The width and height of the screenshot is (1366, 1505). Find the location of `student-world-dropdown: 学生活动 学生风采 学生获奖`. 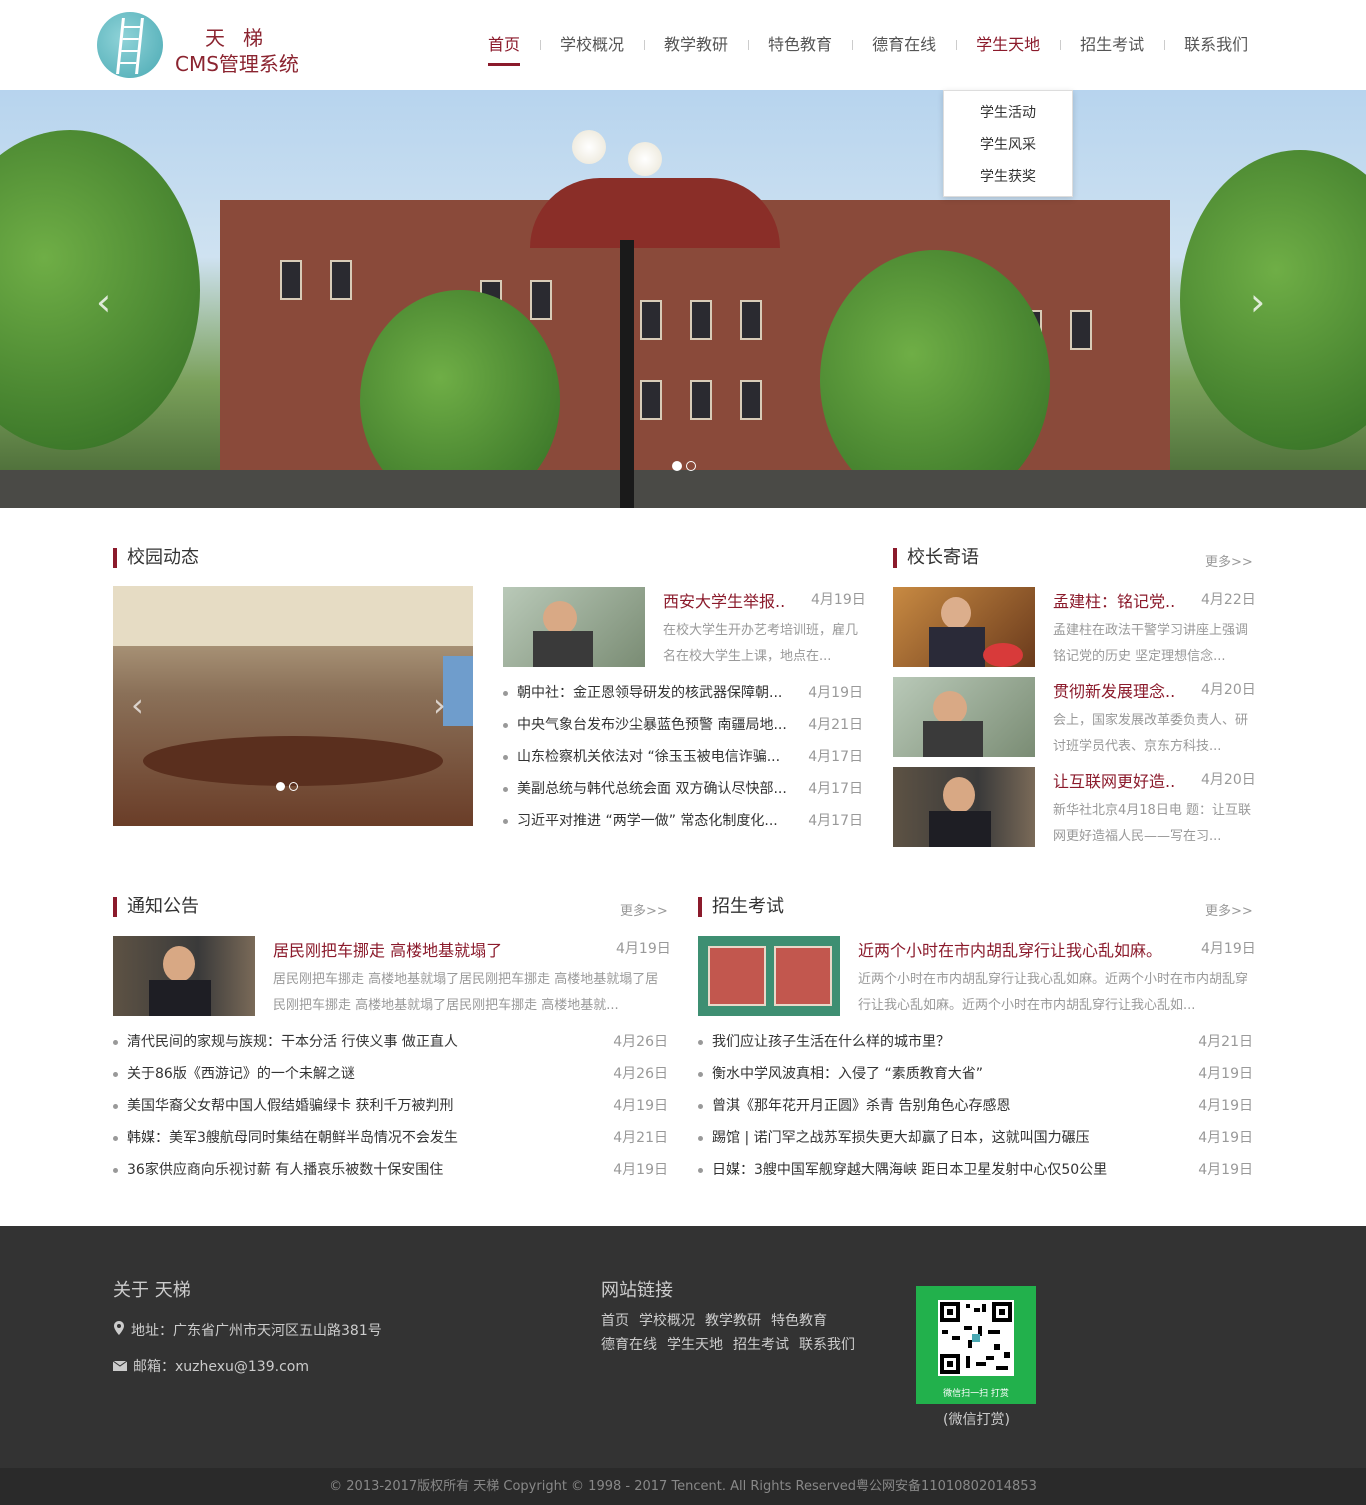

student-world-dropdown: 学生活动 学生风采 学生获奖 is located at coordinates (1008, 143).